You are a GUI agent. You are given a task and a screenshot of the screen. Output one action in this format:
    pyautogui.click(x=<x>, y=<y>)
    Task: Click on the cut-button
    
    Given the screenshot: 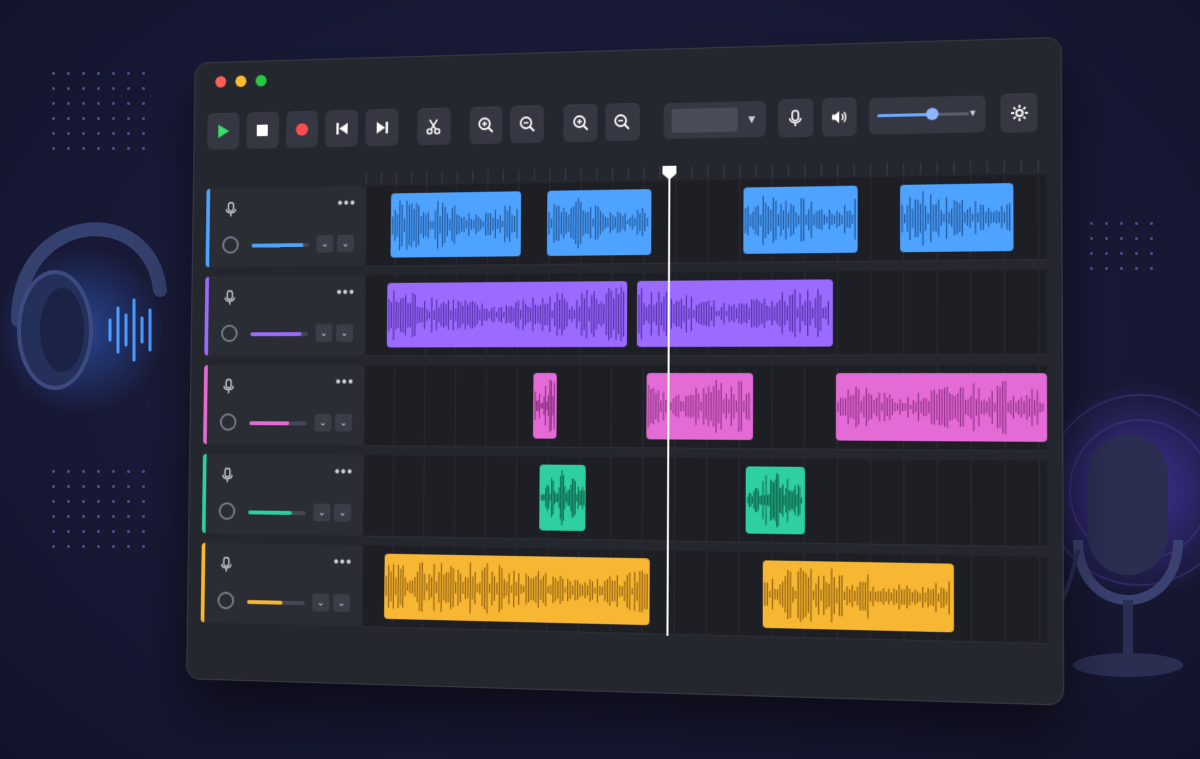 What is the action you would take?
    pyautogui.click(x=434, y=126)
    